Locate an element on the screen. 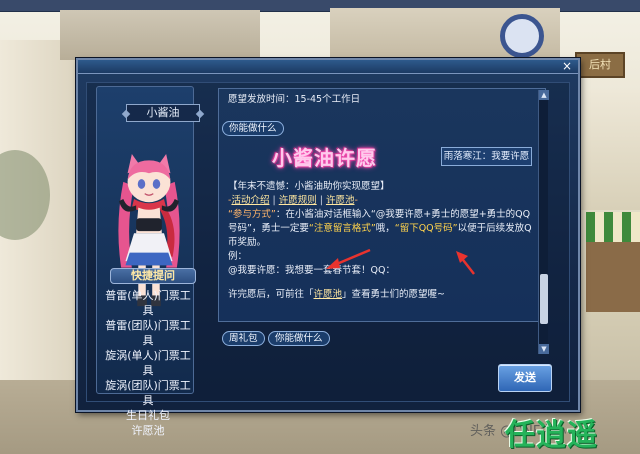  scroll-thumb is located at coordinates (544, 299).